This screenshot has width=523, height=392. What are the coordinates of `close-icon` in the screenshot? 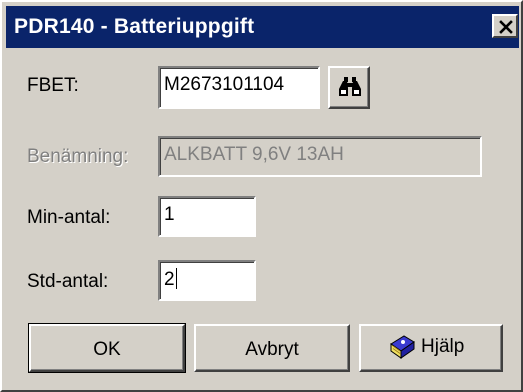 It's located at (506, 27).